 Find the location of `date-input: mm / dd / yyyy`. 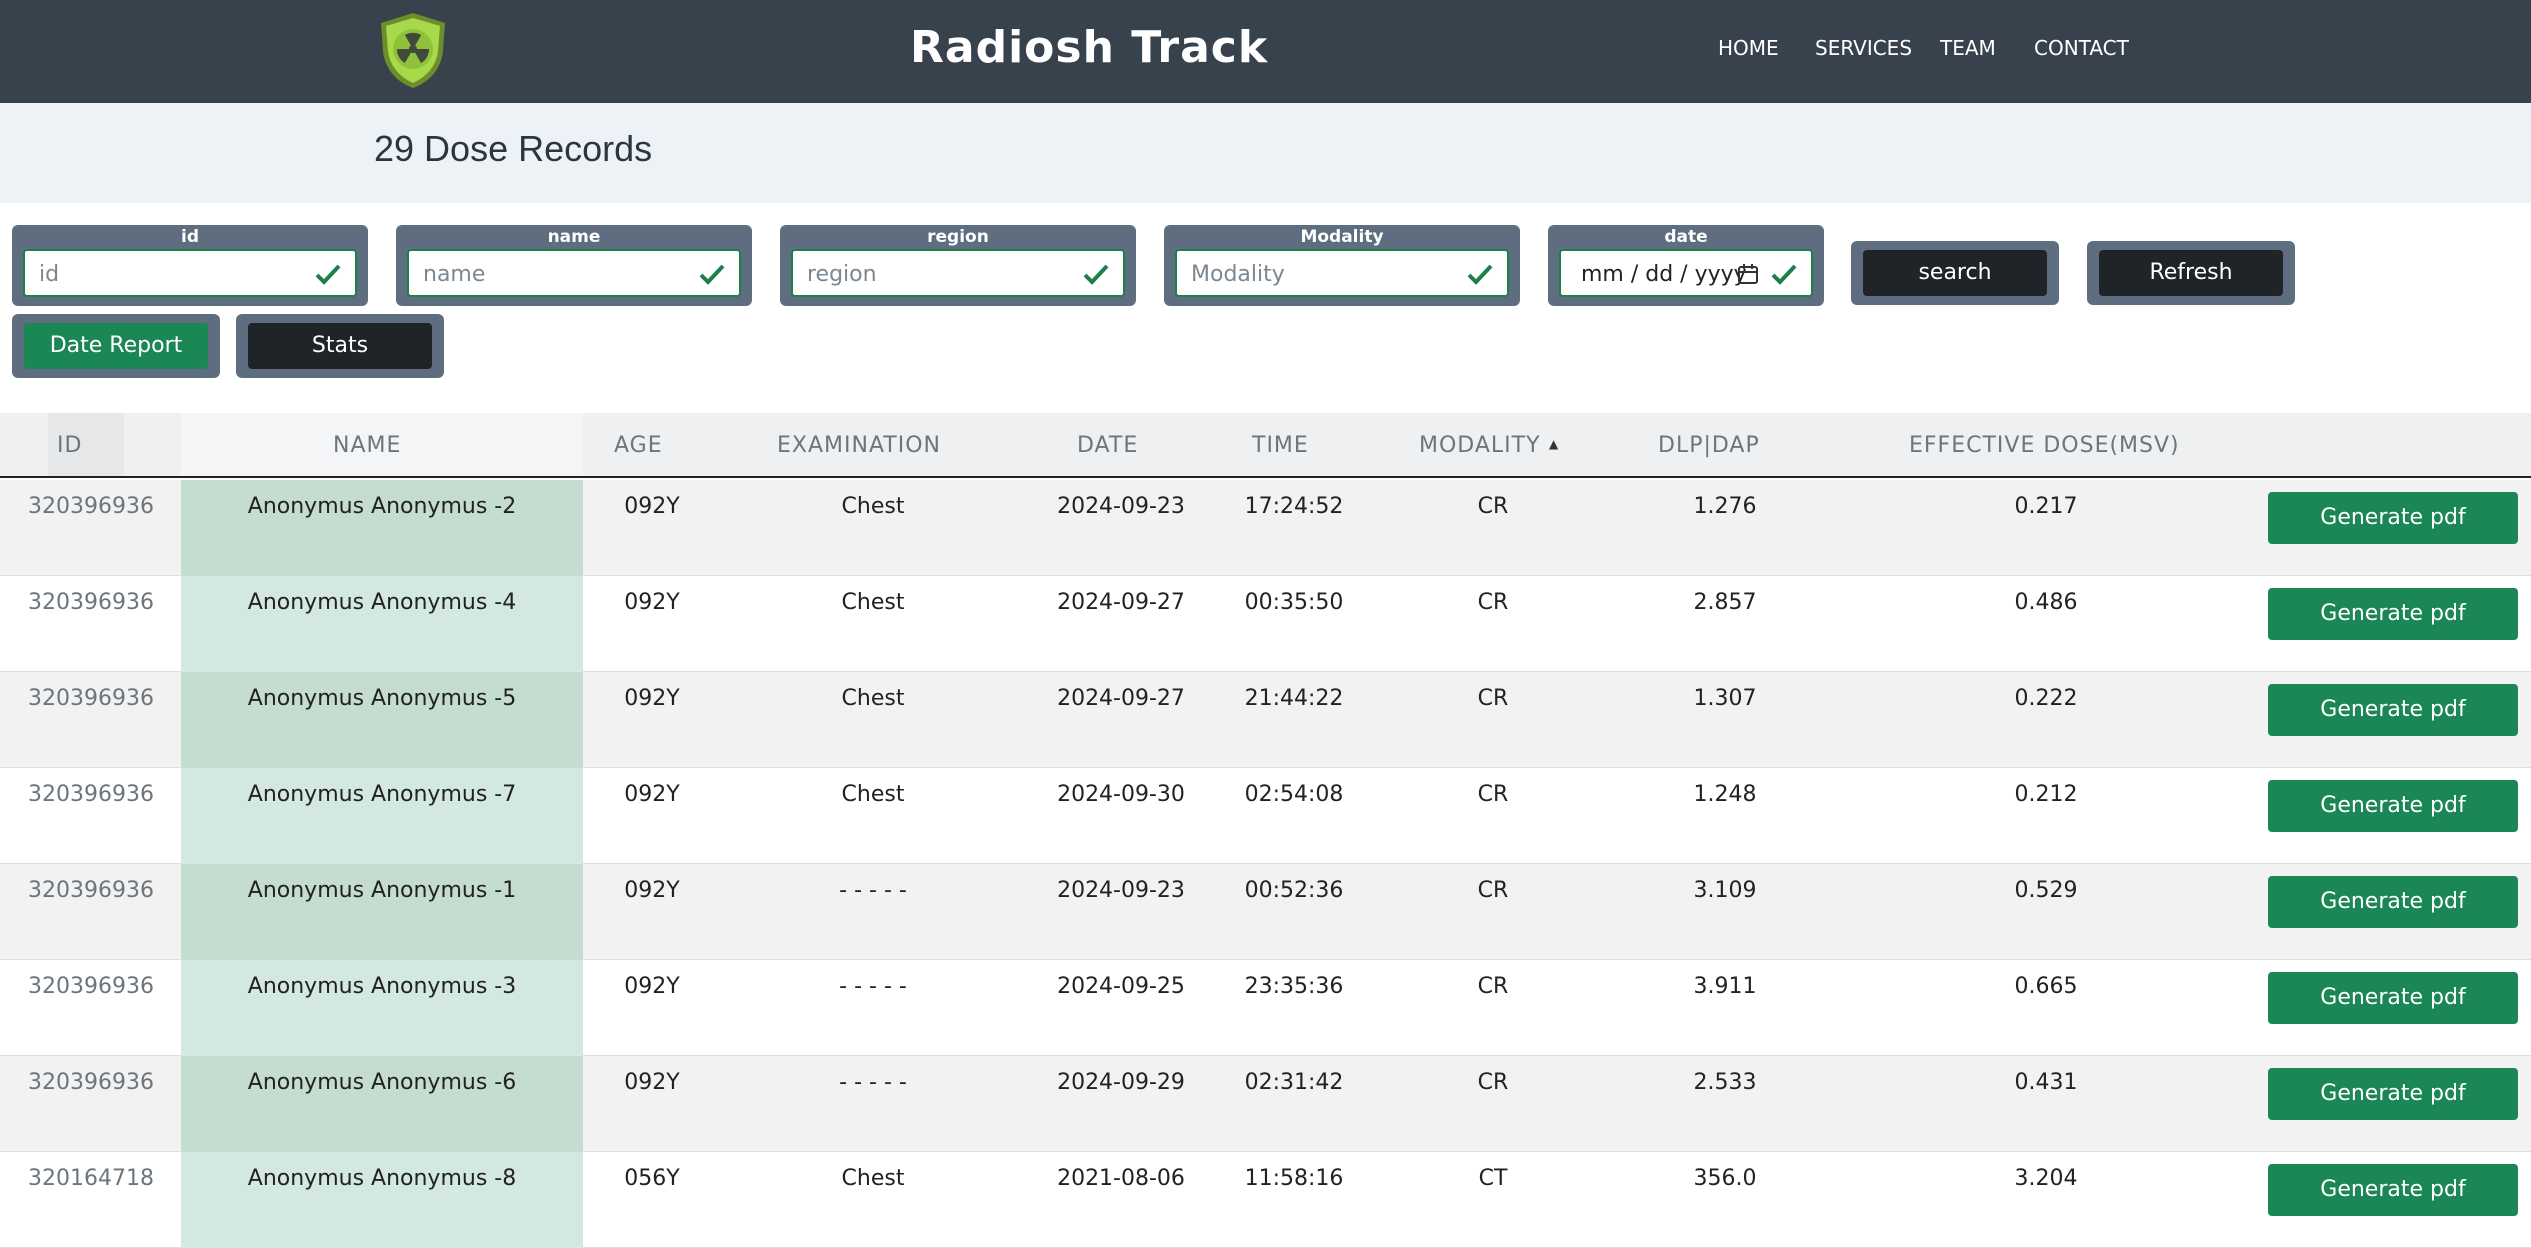

date-input: mm / dd / yyyy is located at coordinates (1686, 273).